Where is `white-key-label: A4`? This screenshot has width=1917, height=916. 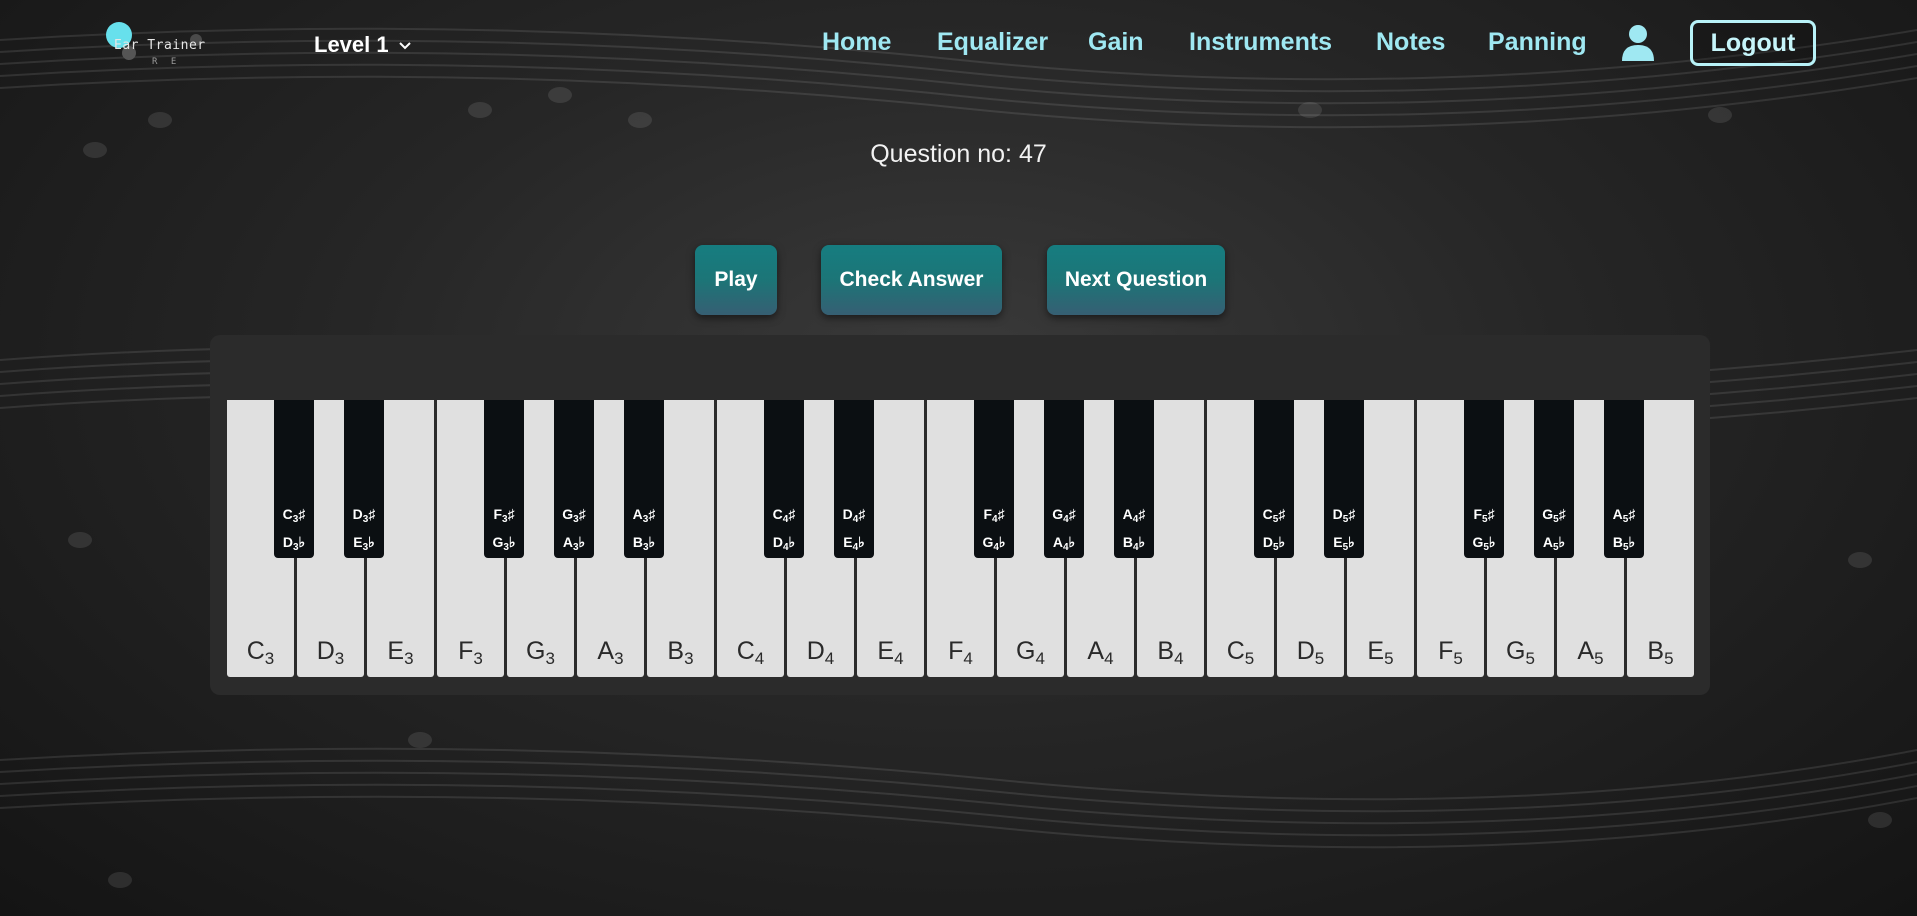
white-key-label: A4 is located at coordinates (1100, 653).